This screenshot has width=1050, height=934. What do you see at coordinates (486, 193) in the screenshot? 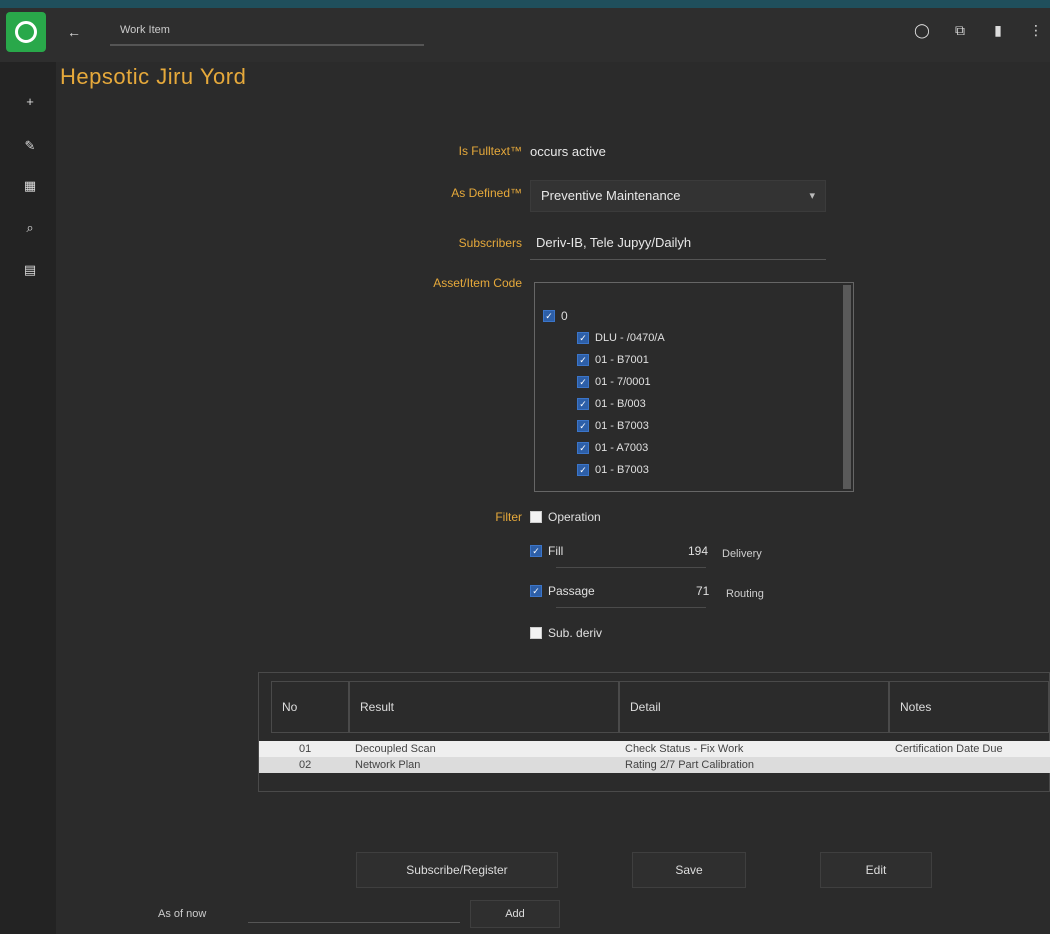
I see `field2-label: As Defined™` at bounding box center [486, 193].